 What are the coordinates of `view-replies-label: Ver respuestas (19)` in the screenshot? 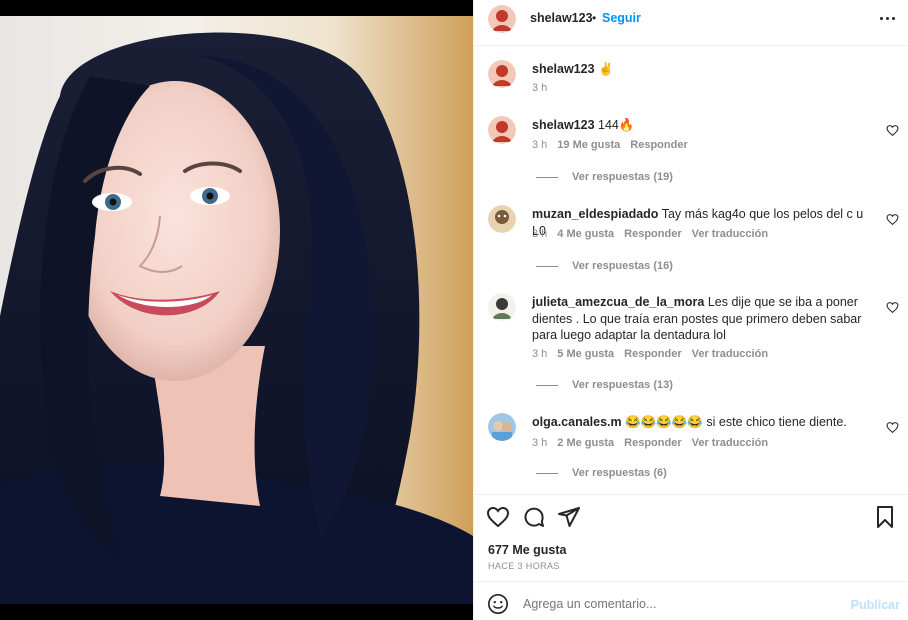 It's located at (622, 177).